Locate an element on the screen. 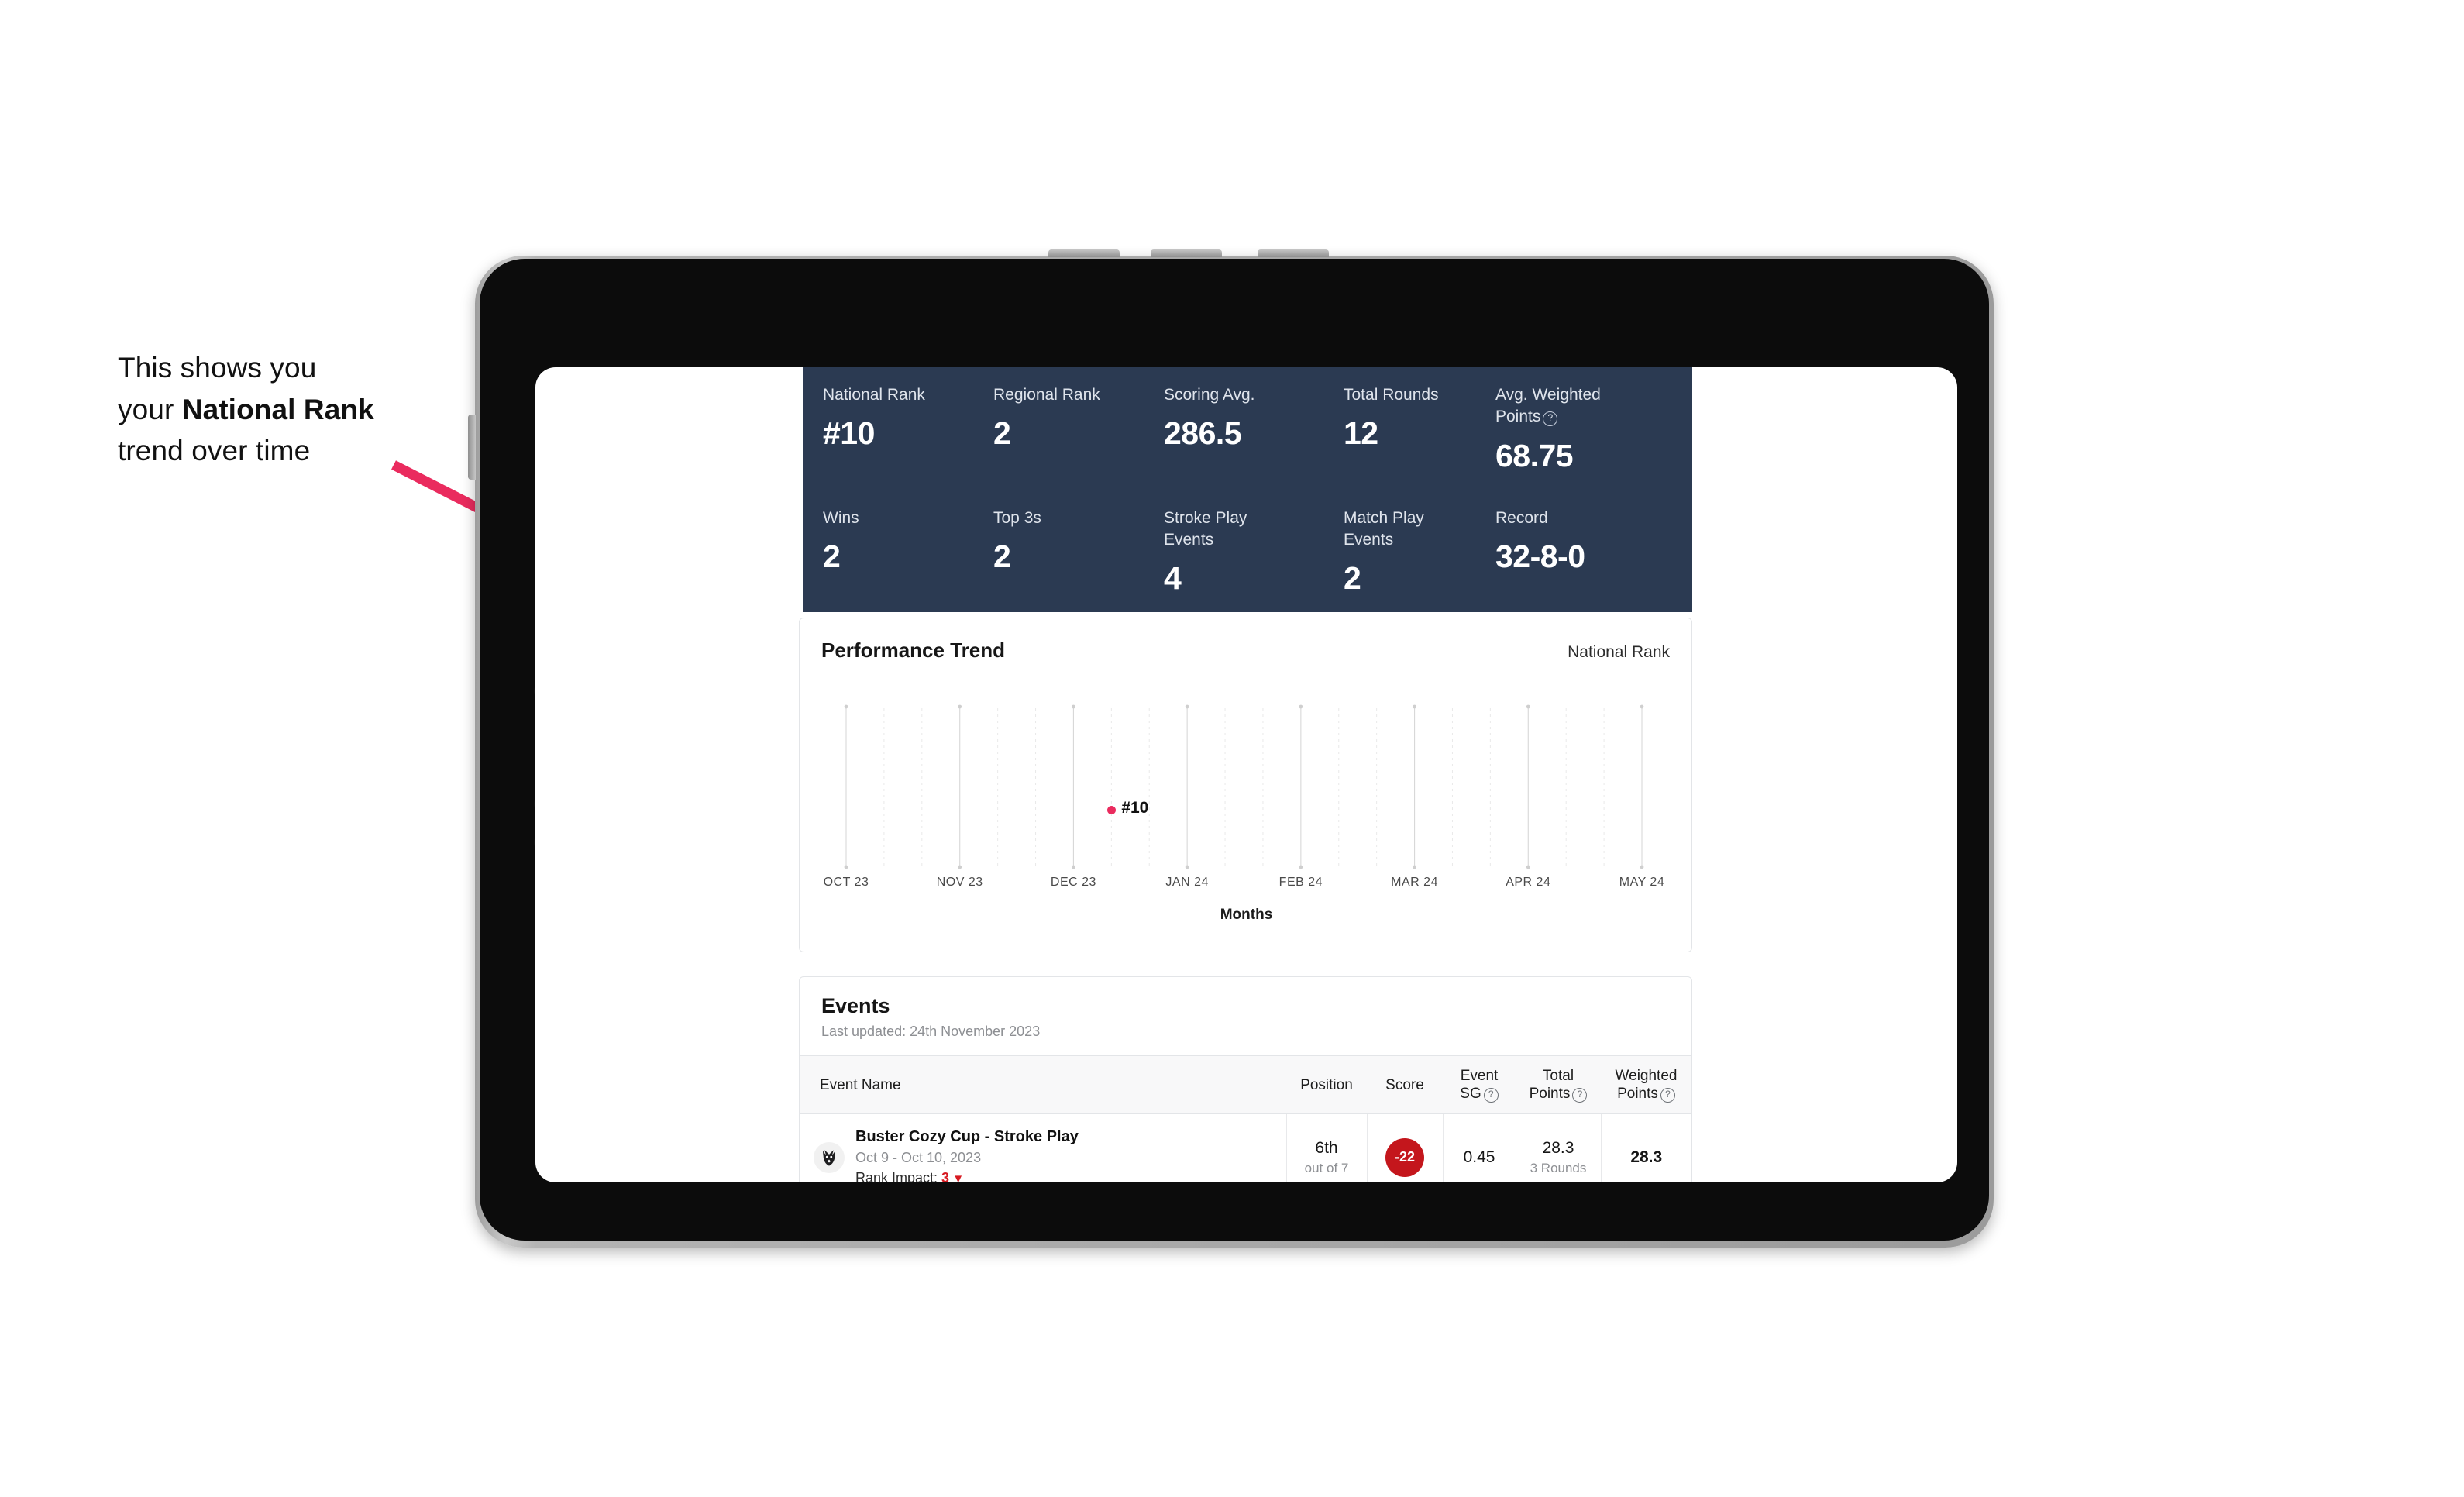 Image resolution: width=2464 pixels, height=1497 pixels. events-last-updated: Last updated: 24th November 2023 is located at coordinates (931, 1031).